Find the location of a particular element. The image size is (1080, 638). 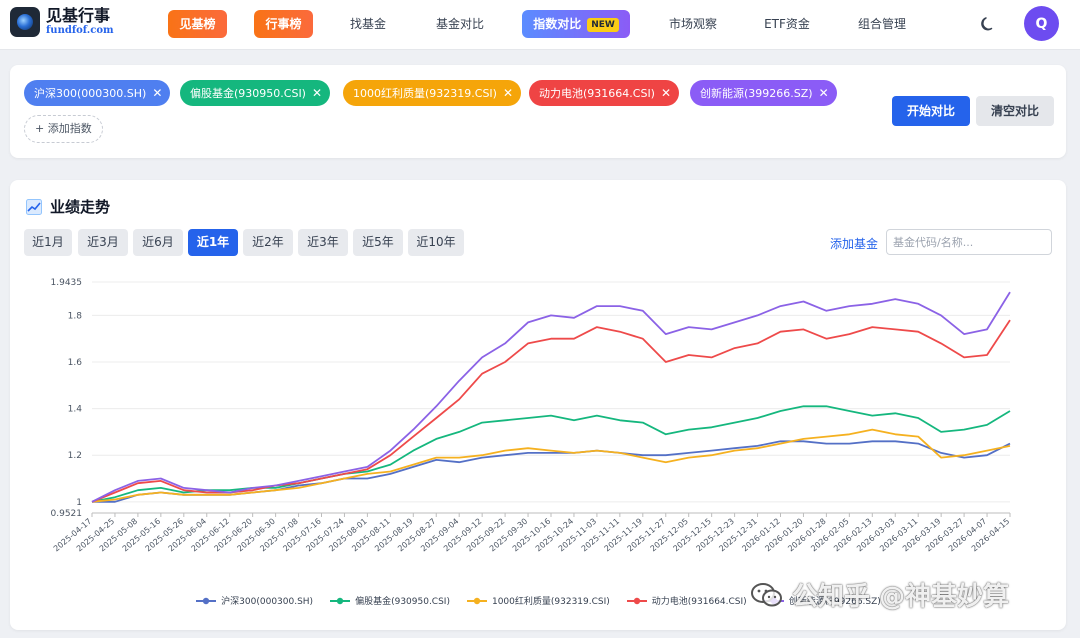

clear-compare-button: 清空对比 is located at coordinates (1015, 111).